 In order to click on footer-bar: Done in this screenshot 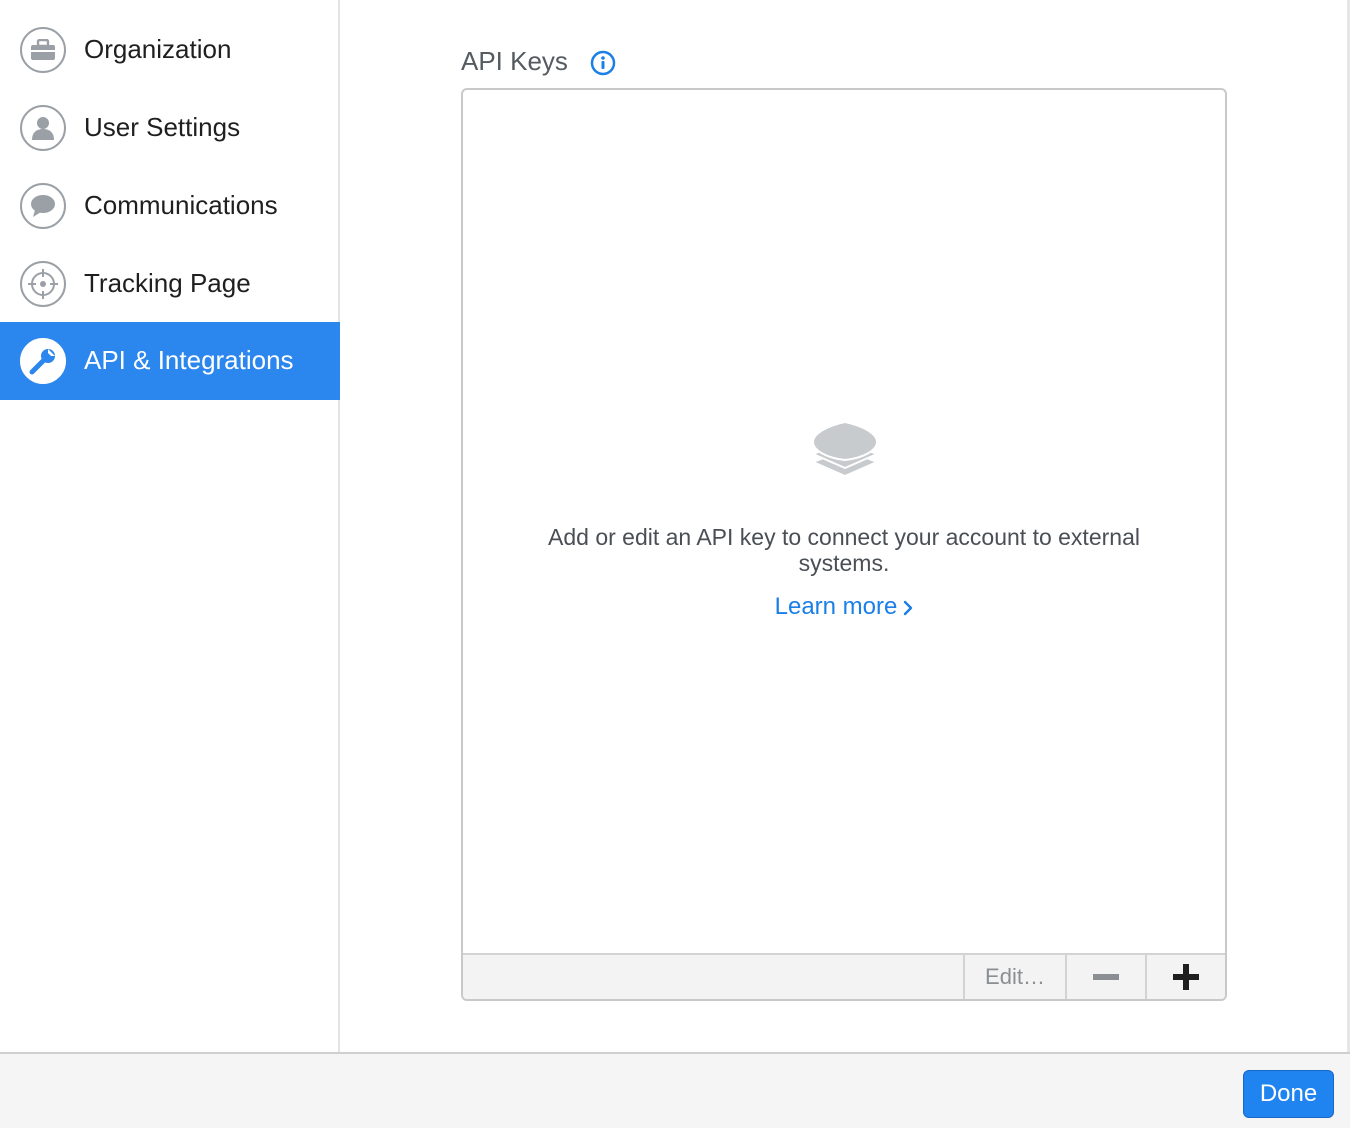, I will do `click(675, 1090)`.